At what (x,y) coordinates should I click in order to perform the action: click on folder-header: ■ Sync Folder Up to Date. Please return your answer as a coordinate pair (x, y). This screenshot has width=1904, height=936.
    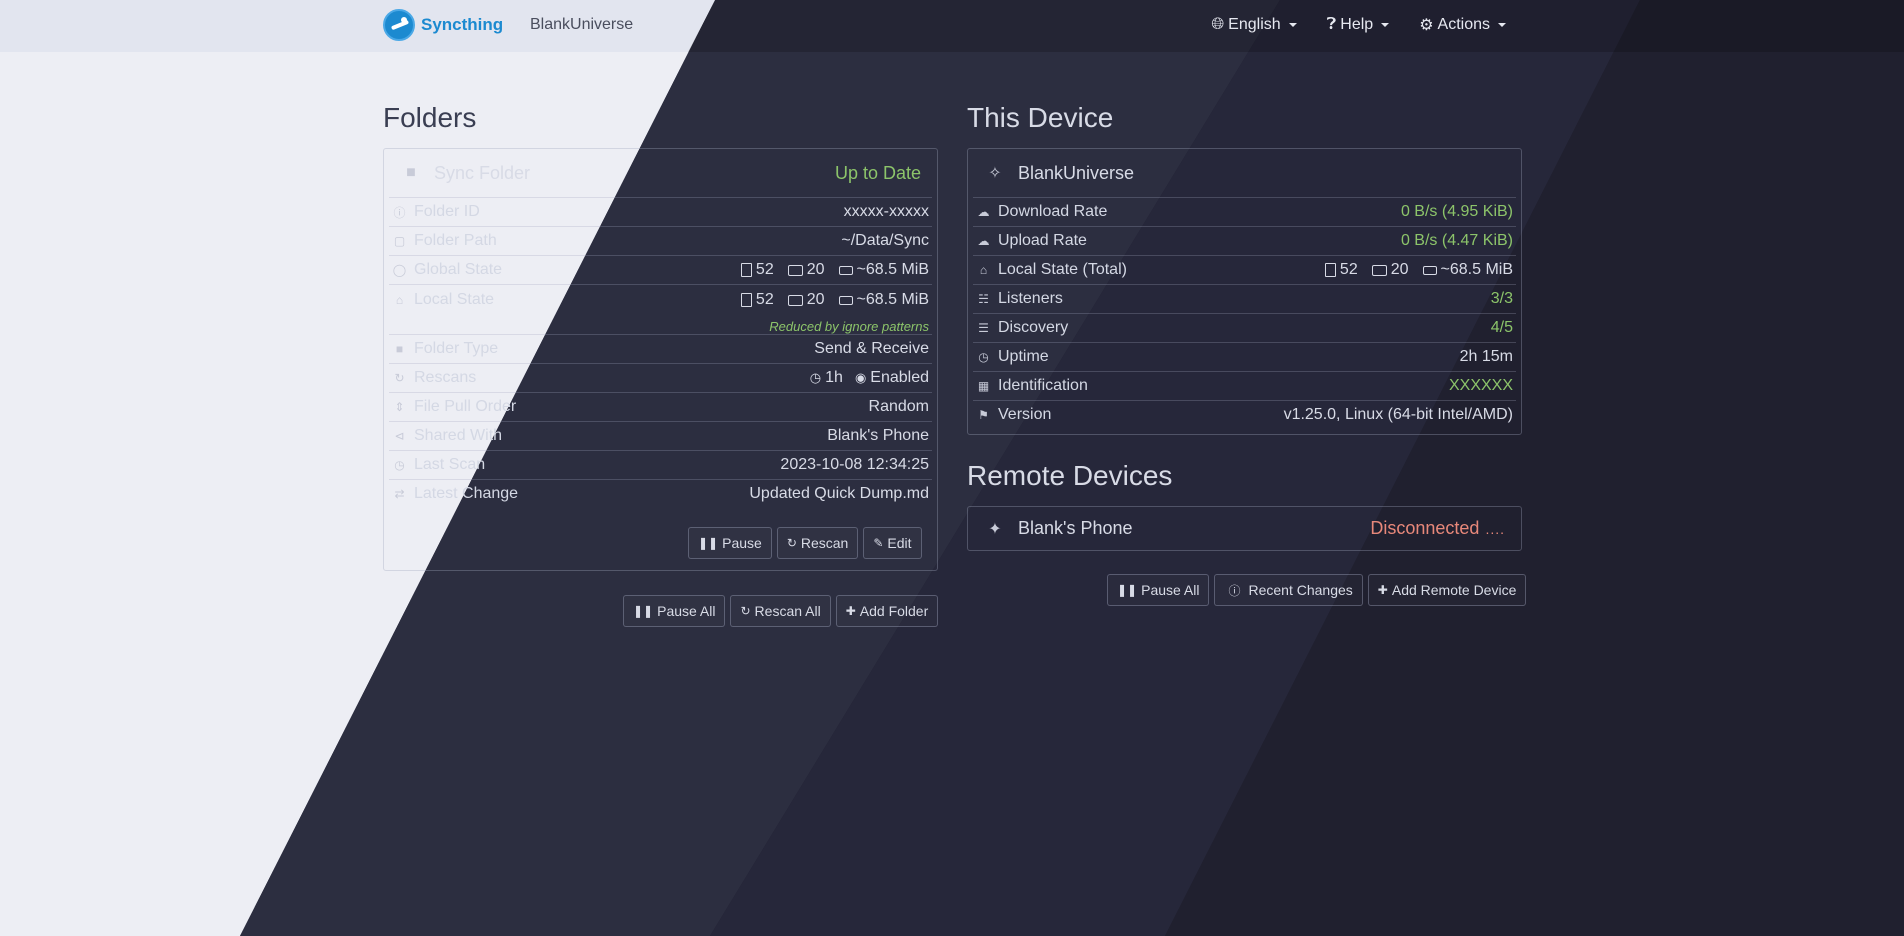
    Looking at the image, I should click on (660, 173).